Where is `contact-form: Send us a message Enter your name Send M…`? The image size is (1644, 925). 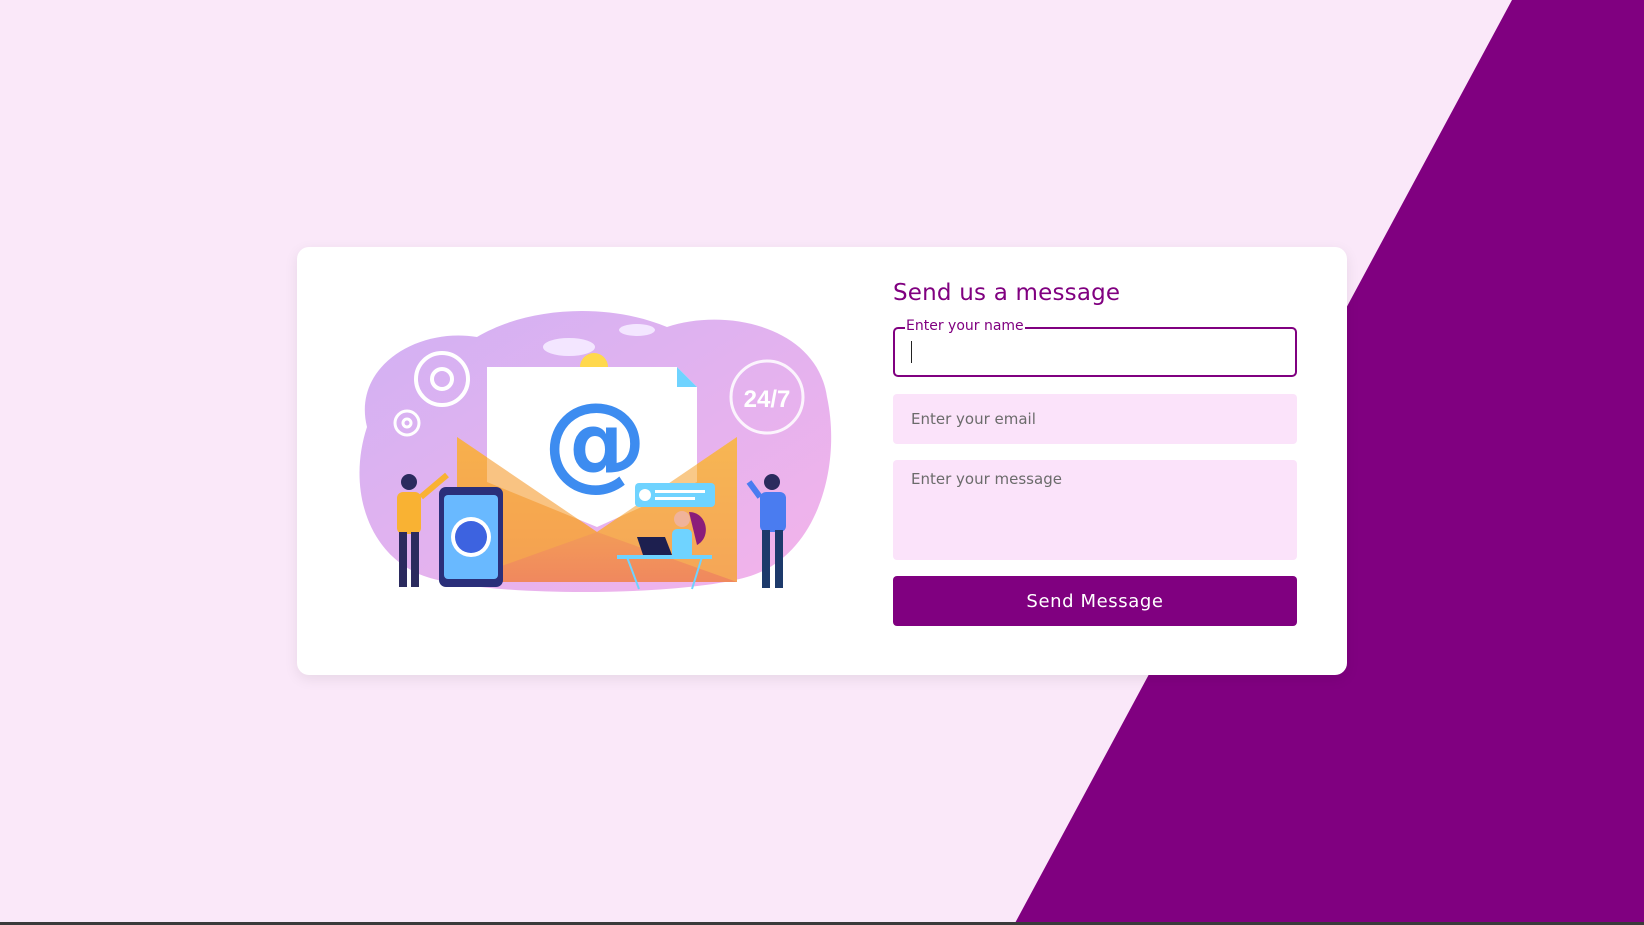 contact-form: Send us a message Enter your name Send M… is located at coordinates (1095, 451).